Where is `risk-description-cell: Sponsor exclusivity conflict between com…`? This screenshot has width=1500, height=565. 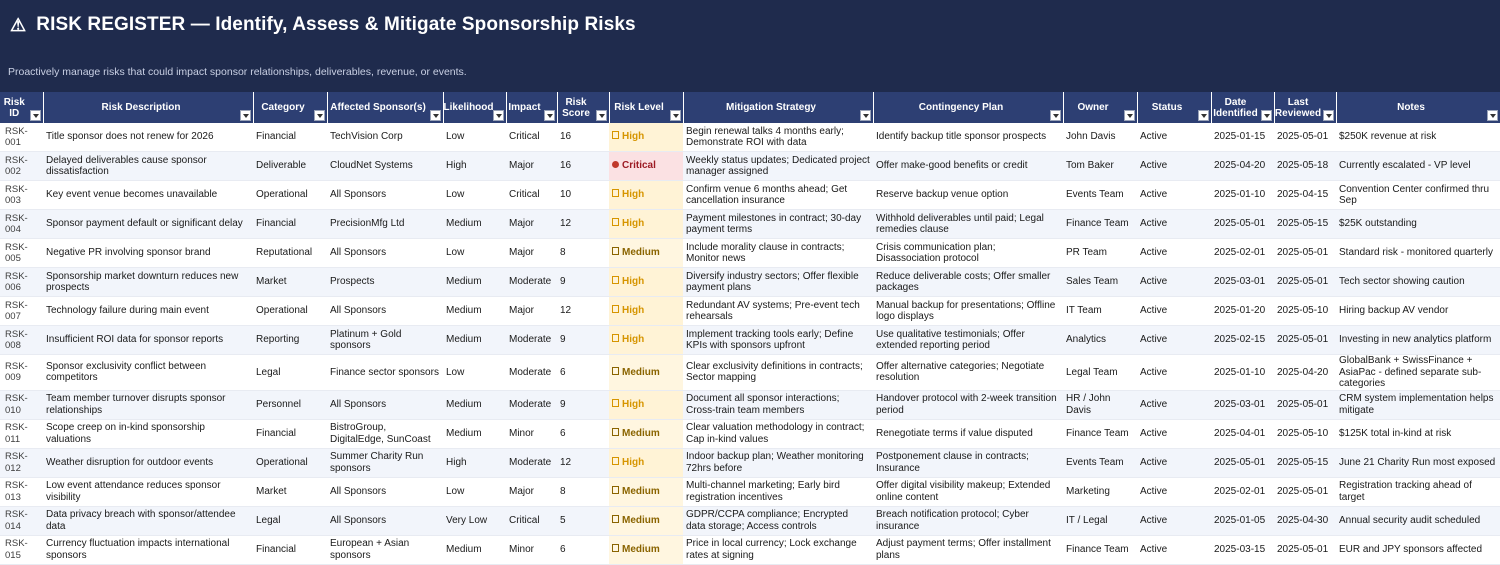
risk-description-cell: Sponsor exclusivity conflict between com… is located at coordinates (148, 372).